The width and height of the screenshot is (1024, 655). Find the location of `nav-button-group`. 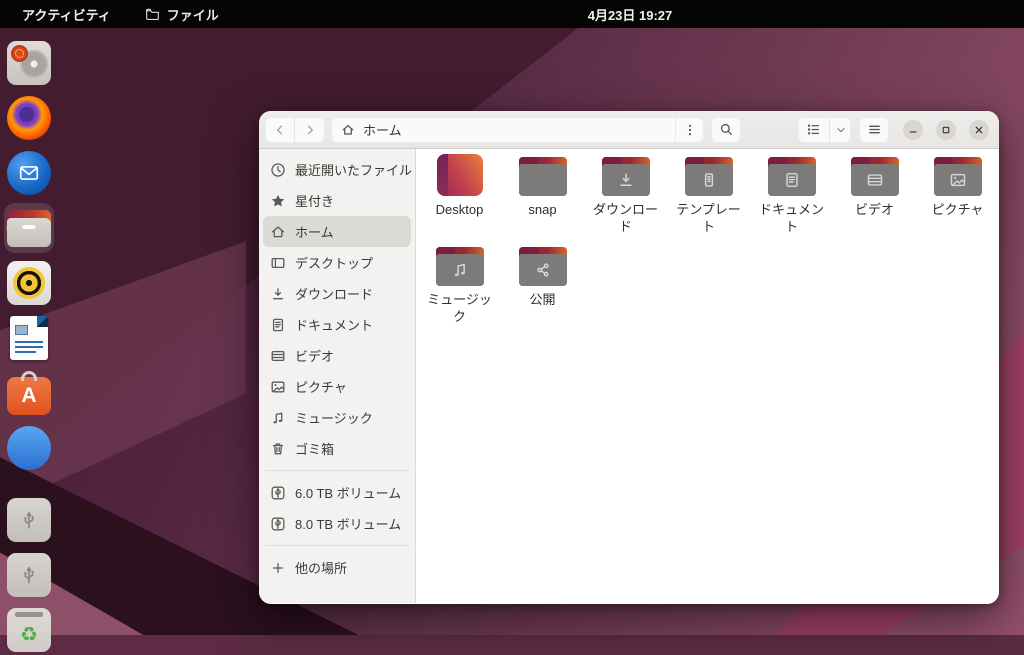

nav-button-group is located at coordinates (295, 129).